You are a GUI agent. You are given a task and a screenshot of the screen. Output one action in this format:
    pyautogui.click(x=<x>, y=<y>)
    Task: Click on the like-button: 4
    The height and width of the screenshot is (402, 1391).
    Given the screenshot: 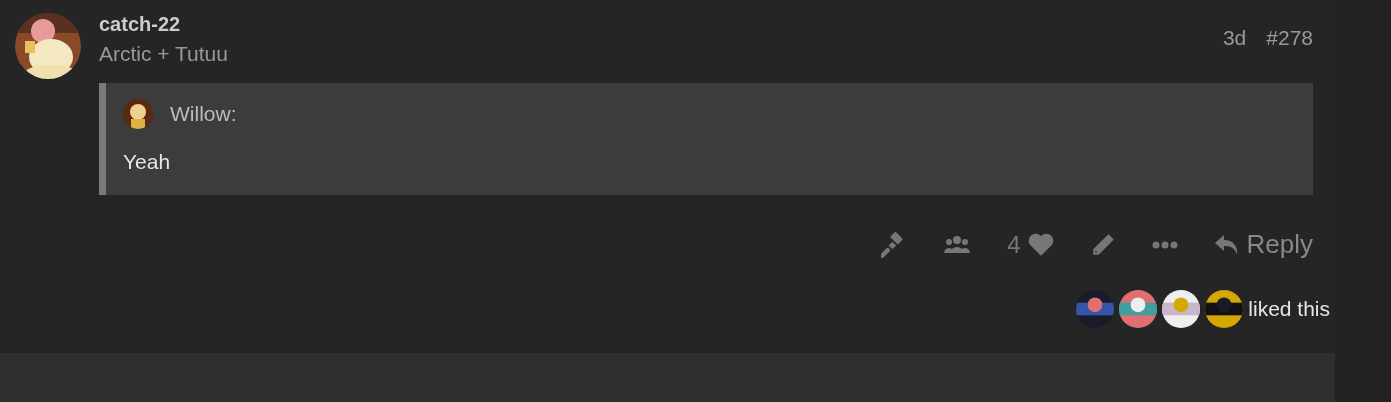 What is the action you would take?
    pyautogui.click(x=1030, y=244)
    